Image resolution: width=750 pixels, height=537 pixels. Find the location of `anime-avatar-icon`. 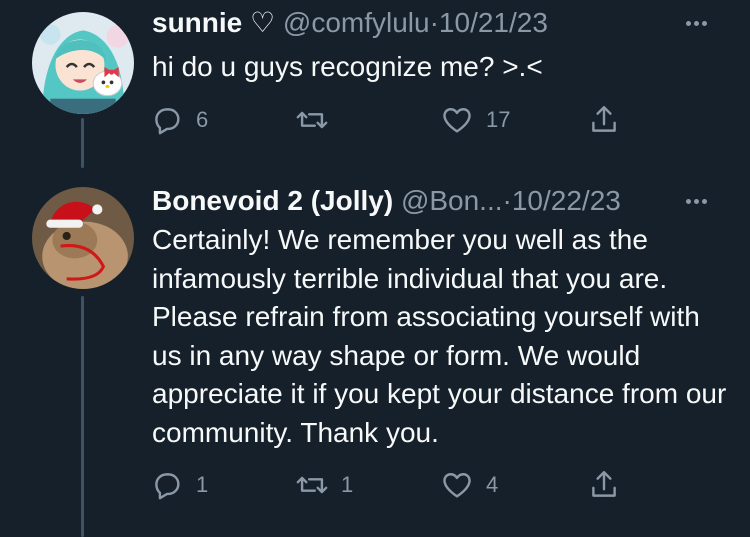

anime-avatar-icon is located at coordinates (83, 63).